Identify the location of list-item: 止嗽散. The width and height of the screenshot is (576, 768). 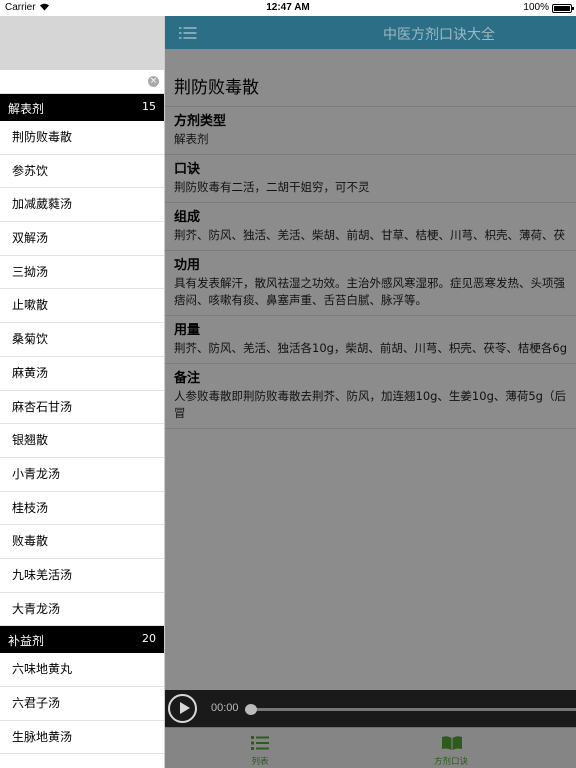
(82, 306).